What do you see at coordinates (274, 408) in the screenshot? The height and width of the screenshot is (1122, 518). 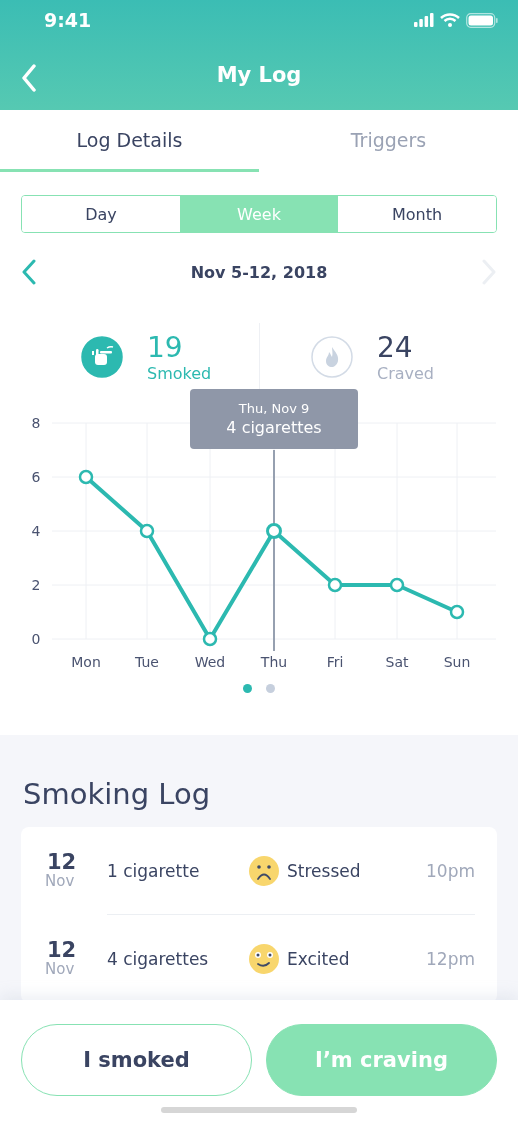 I see `tooltip-date: Thu, Nov 9` at bounding box center [274, 408].